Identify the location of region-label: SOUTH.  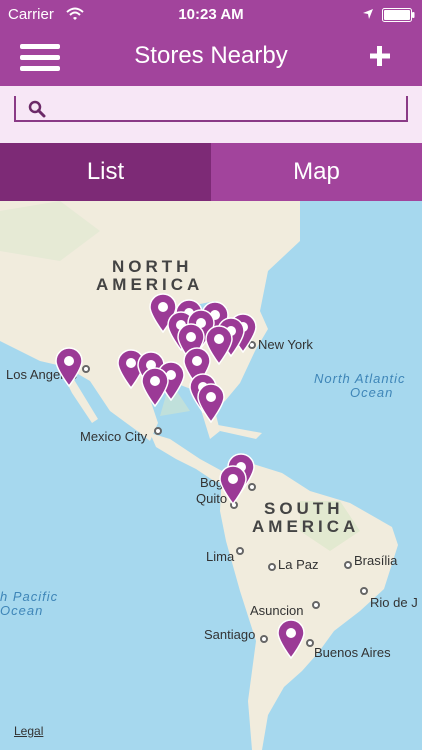
(304, 508).